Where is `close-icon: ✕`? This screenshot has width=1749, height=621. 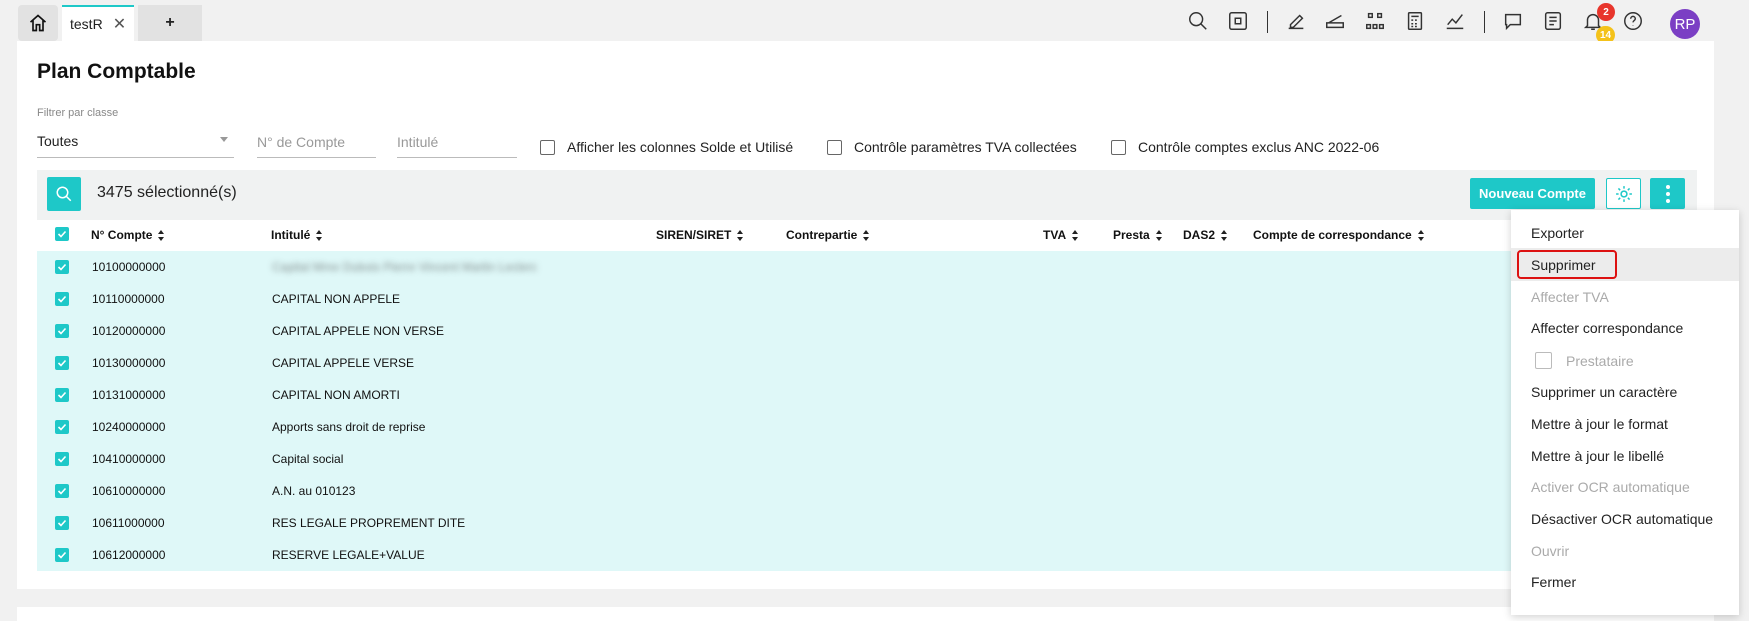 close-icon: ✕ is located at coordinates (119, 24).